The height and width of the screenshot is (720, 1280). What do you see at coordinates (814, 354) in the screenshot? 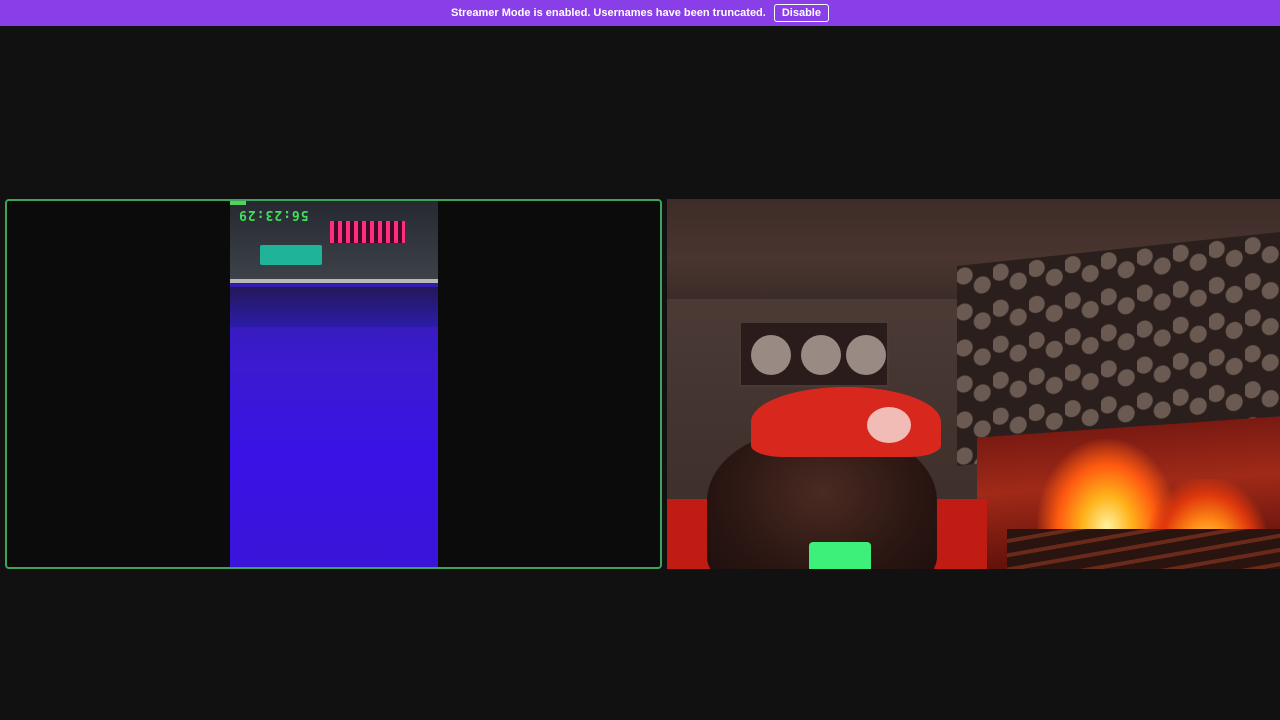
I see `wall-poster` at bounding box center [814, 354].